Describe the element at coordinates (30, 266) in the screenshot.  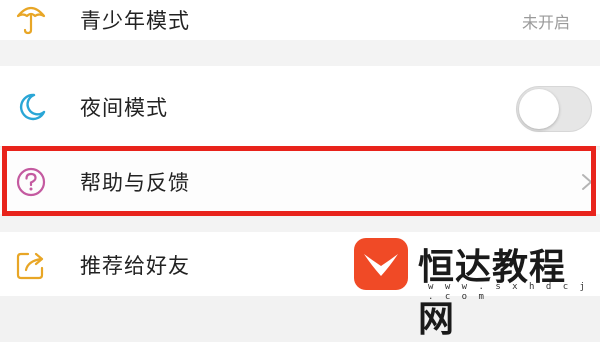
I see `share-icon` at that location.